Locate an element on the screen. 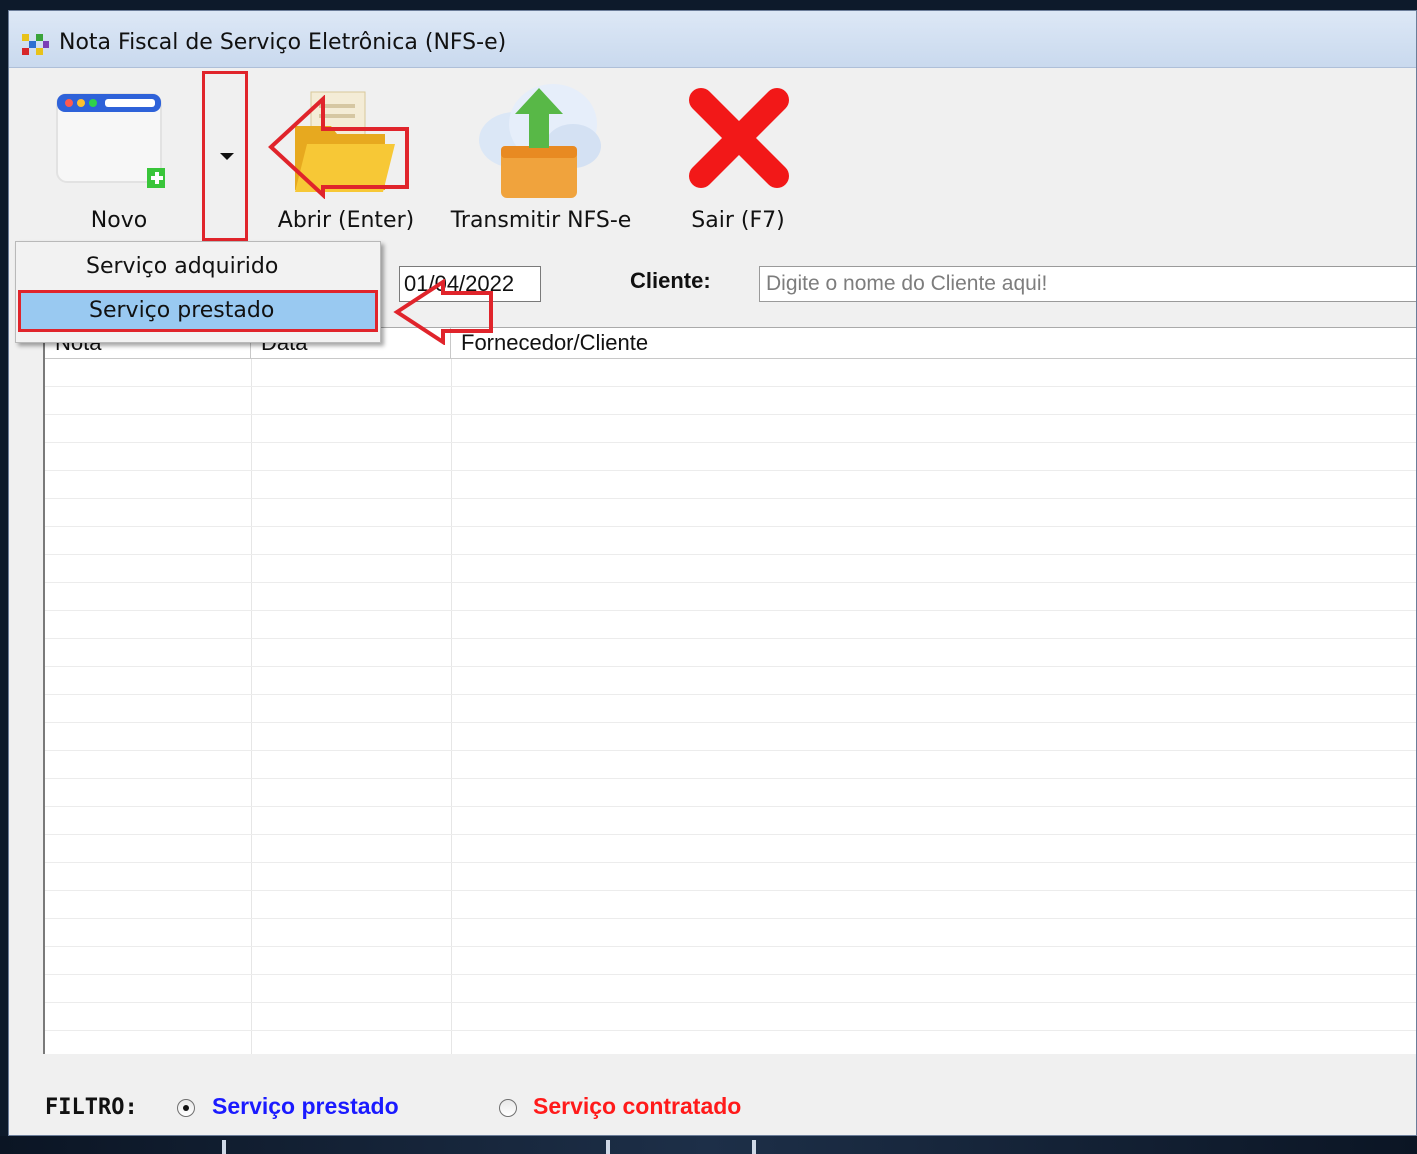 The height and width of the screenshot is (1154, 1417). transmitir-button: Transmitir NFS-e is located at coordinates (541, 158).